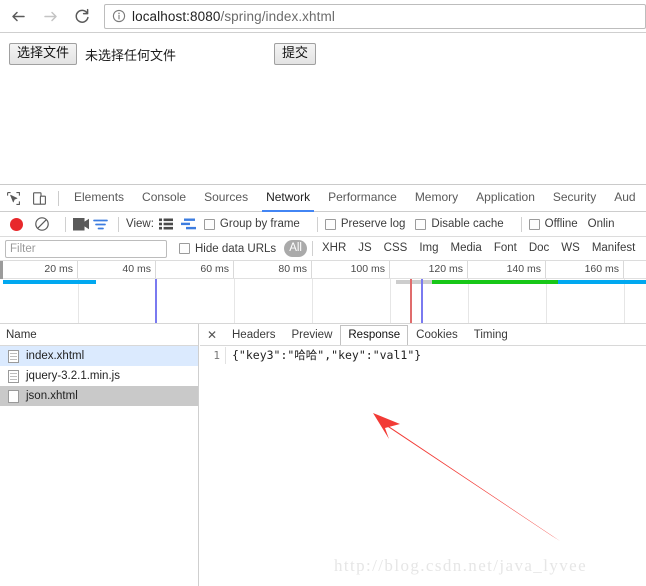 The height and width of the screenshot is (586, 646). I want to click on document-icon, so click(13, 356).